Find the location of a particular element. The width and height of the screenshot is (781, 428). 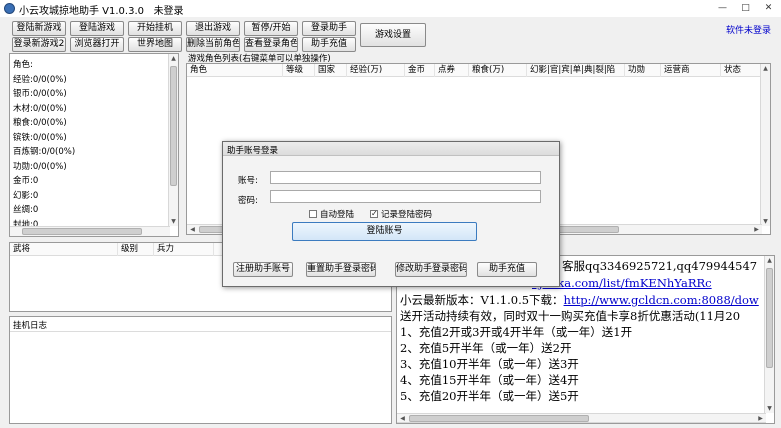

stat-phantom: 幻影:0 is located at coordinates (26, 195).